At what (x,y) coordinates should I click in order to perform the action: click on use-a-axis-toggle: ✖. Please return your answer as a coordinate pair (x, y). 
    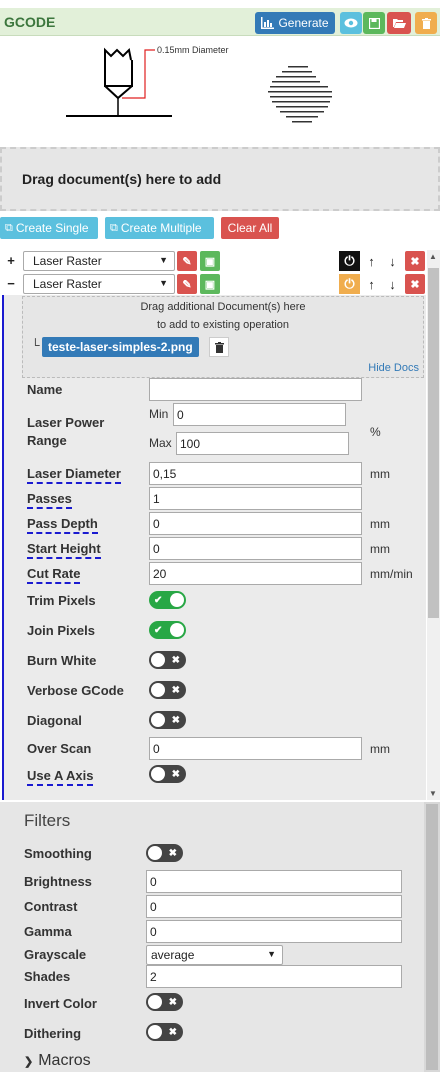
    Looking at the image, I should click on (167, 774).